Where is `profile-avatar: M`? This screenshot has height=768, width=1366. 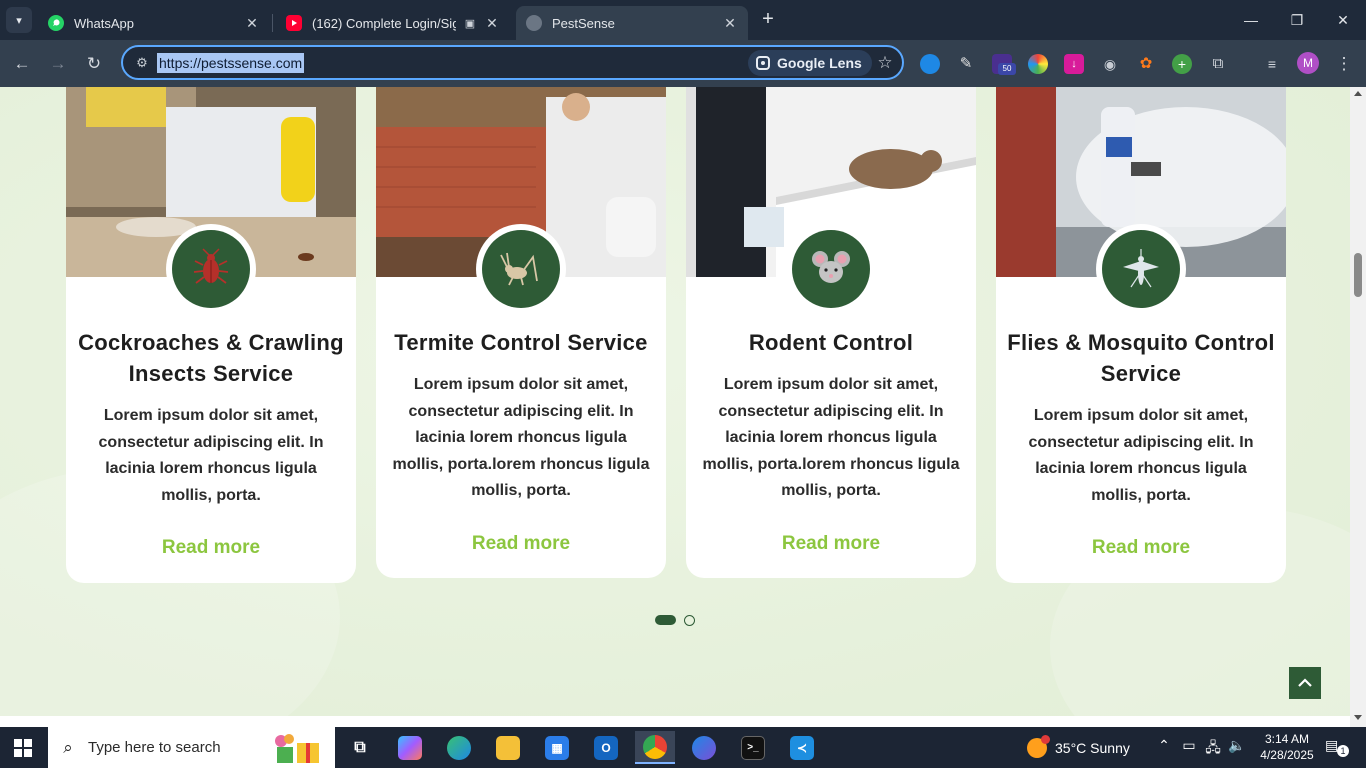
profile-avatar: M is located at coordinates (1308, 63).